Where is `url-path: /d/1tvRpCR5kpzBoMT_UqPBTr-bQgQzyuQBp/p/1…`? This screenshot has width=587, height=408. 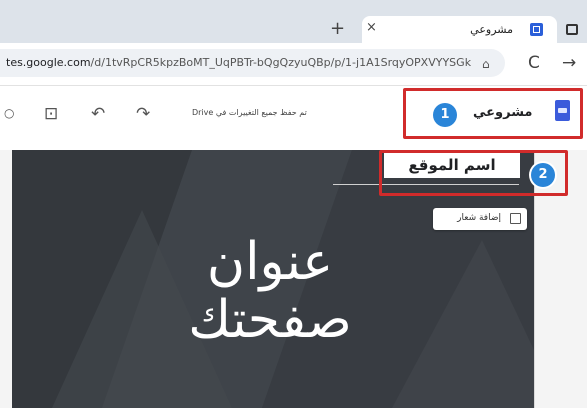
url-path: /d/1tvRpCR5kpzBoMT_UqPBTr-bQgQzyuQBp/p/1… is located at coordinates (281, 62).